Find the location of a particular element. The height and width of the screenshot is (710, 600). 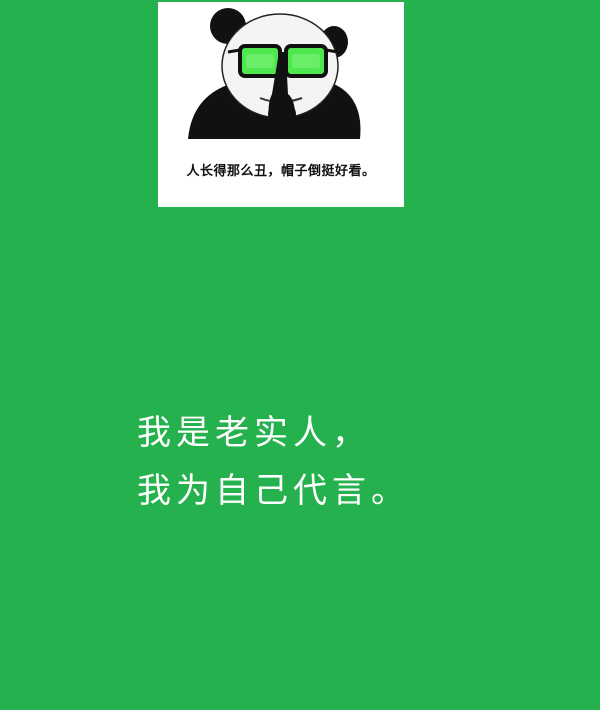

meme-caption: 人长得那么丑，帽子倒挺好看。 is located at coordinates (281, 171).